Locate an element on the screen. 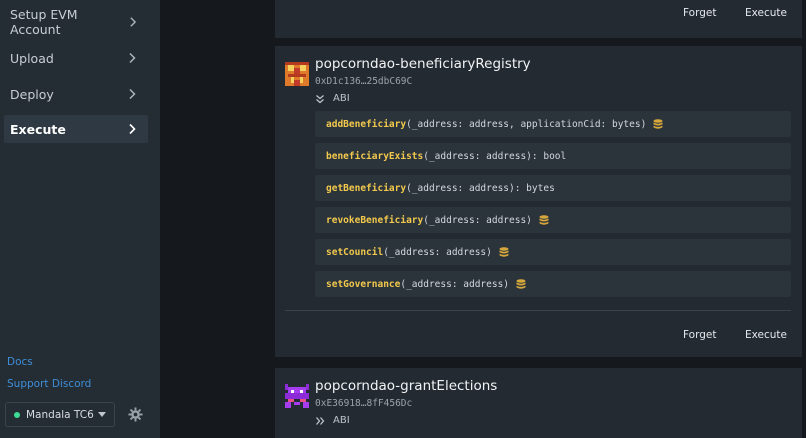 This screenshot has width=806, height=438. method-name: addBeneficiary is located at coordinates (366, 124).